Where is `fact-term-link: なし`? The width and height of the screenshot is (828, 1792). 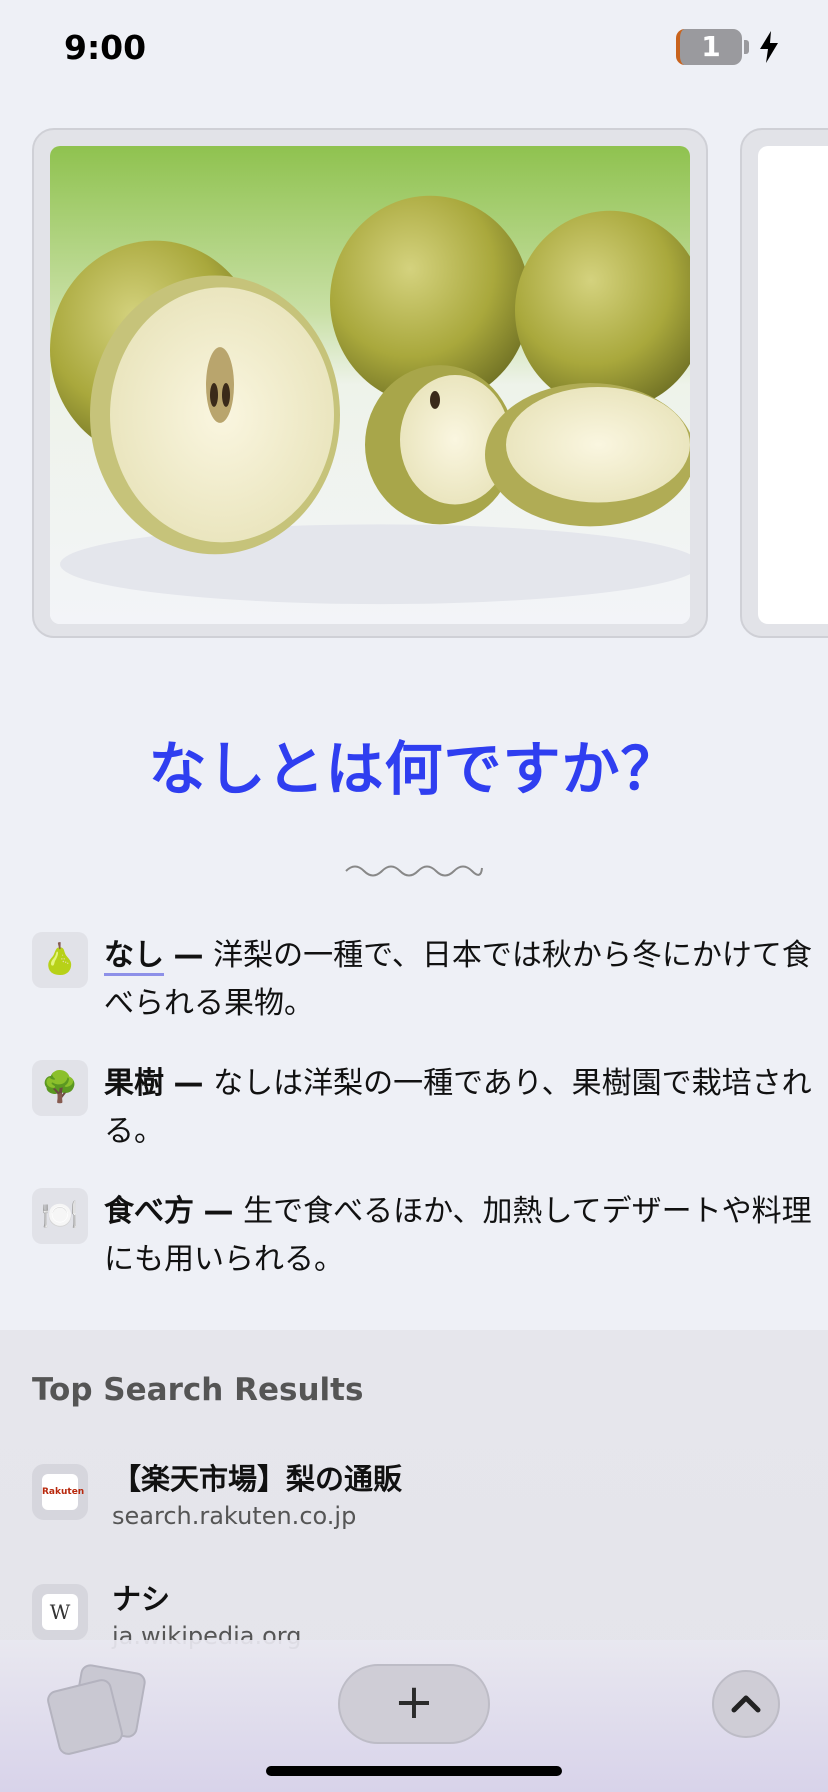
fact-term-link: なし is located at coordinates (134, 957).